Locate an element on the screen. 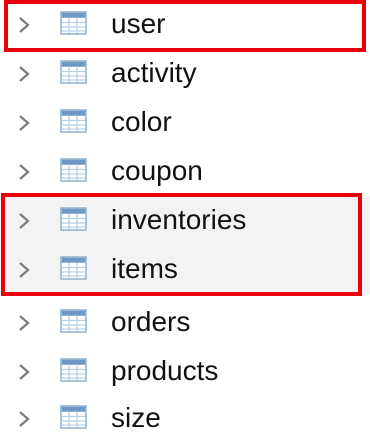  tree-item-color: color is located at coordinates (185, 122).